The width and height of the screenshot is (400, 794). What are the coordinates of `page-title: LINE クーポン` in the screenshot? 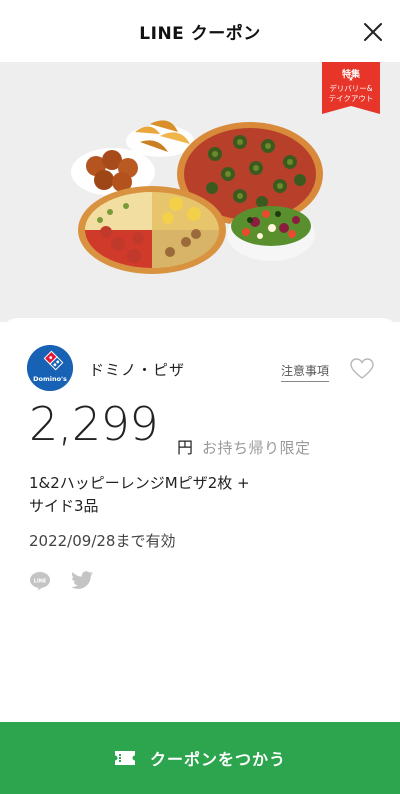 It's located at (200, 34).